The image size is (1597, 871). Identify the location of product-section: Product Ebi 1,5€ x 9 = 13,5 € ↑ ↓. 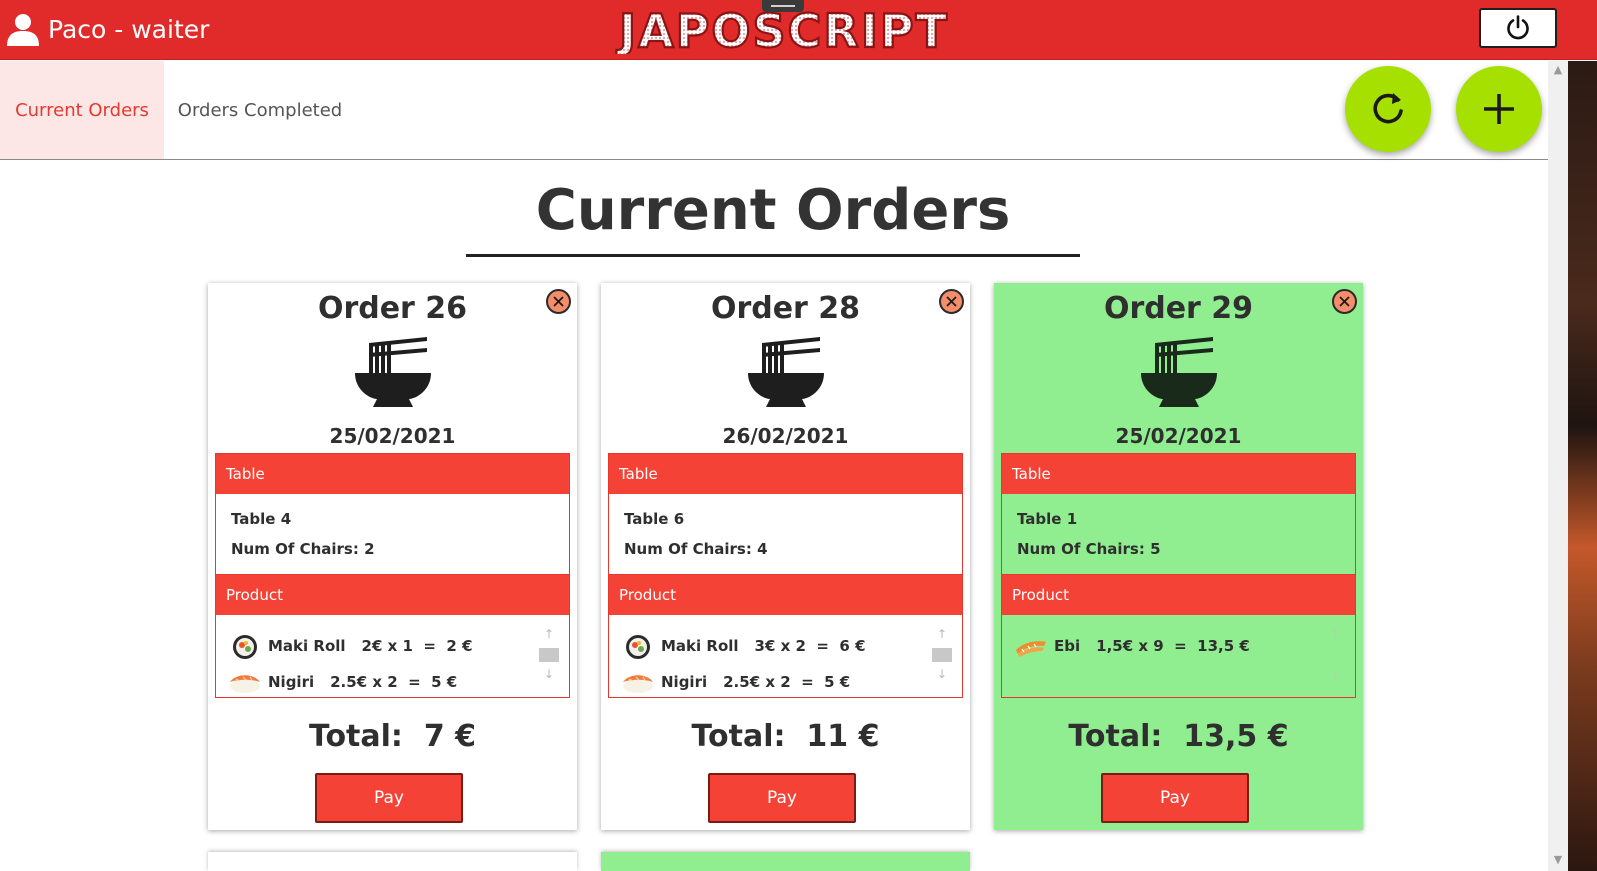
(1178, 636).